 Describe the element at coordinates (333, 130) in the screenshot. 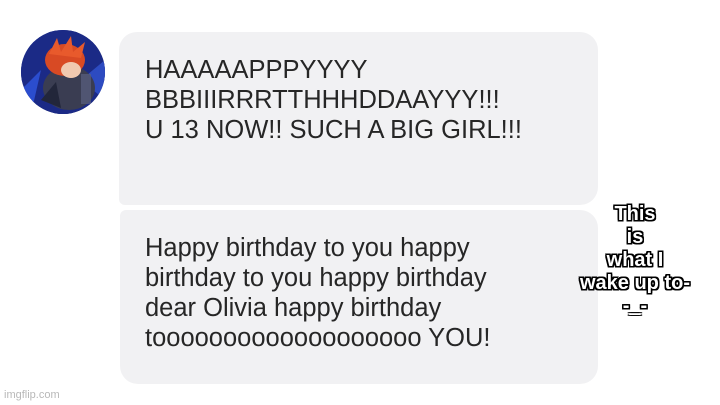

I see `message-line: U 13 NOW!! SUCH A BIG GIRL!!!` at that location.